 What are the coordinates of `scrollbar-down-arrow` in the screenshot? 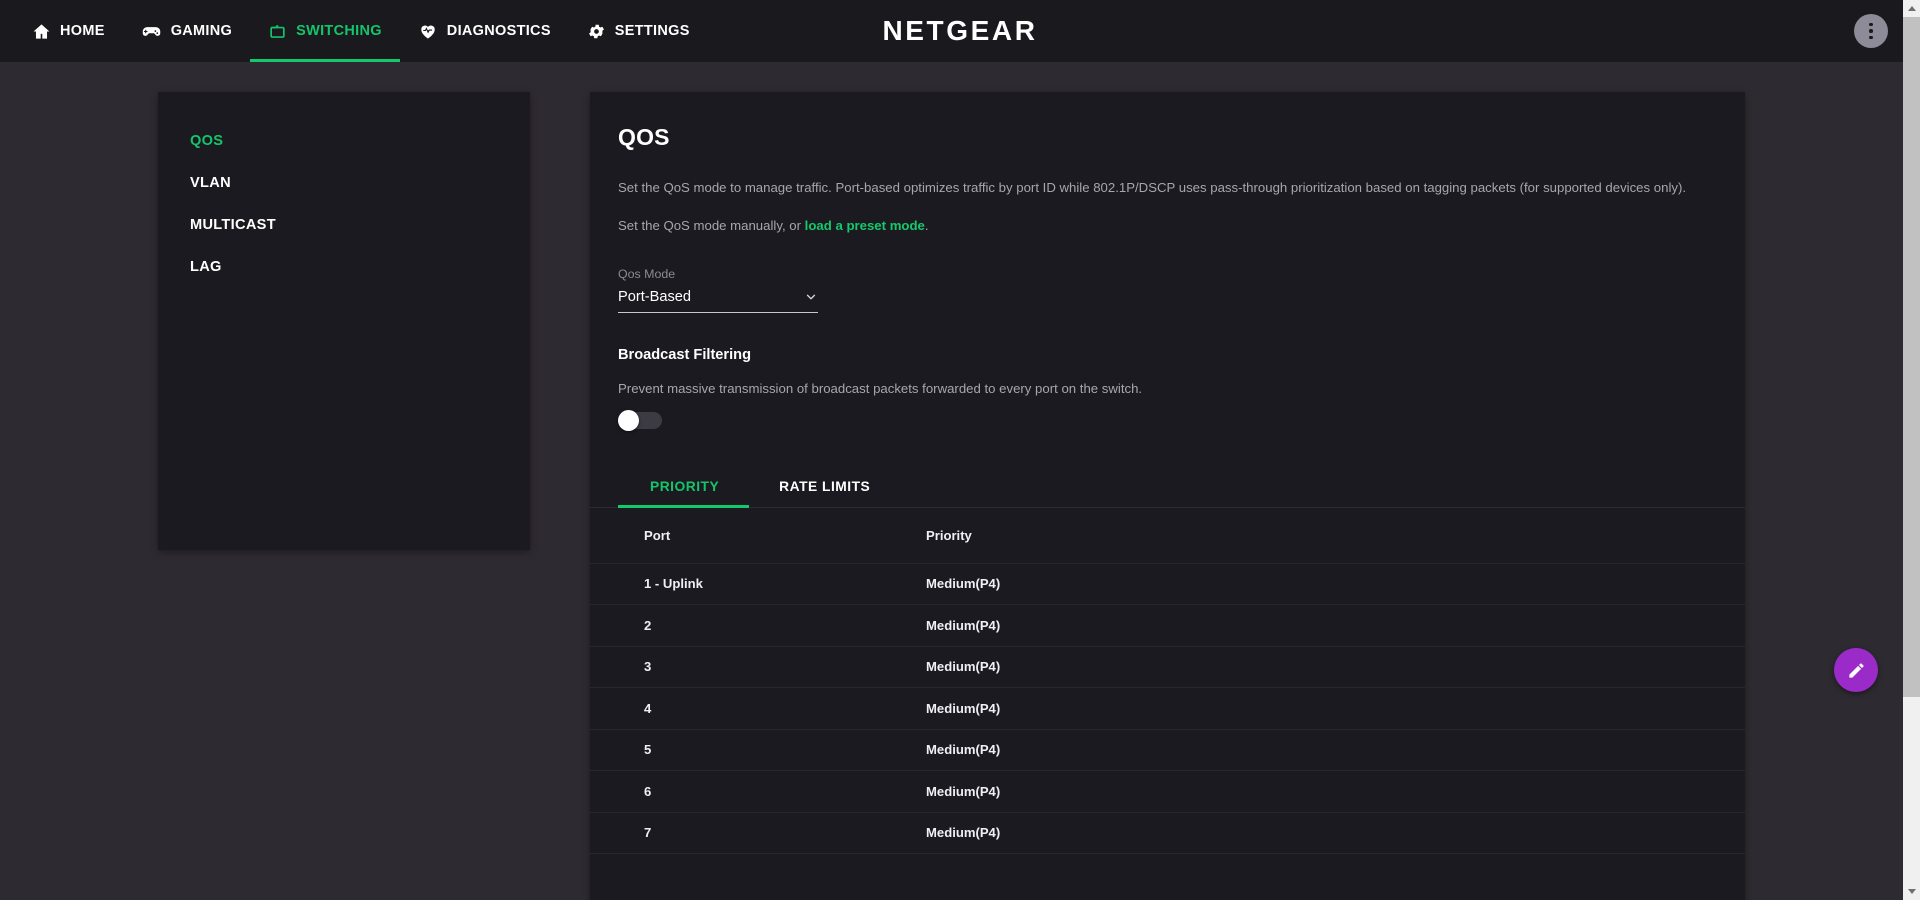 It's located at (1911, 891).